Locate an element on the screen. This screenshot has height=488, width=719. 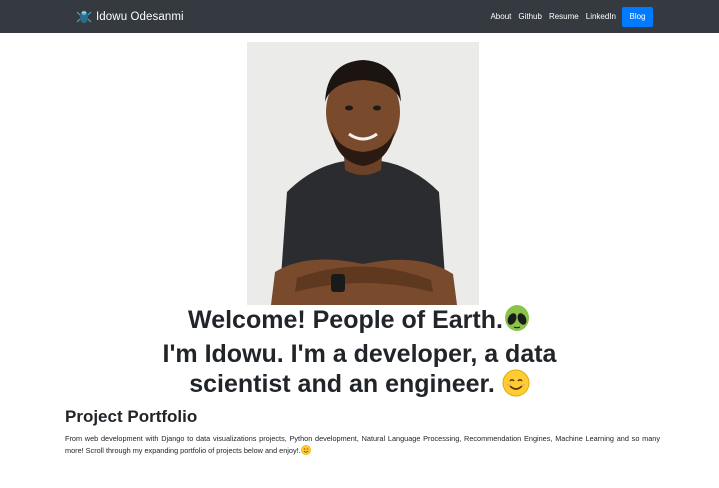
nav-link-linkedin: LinkedIn is located at coordinates (601, 16).